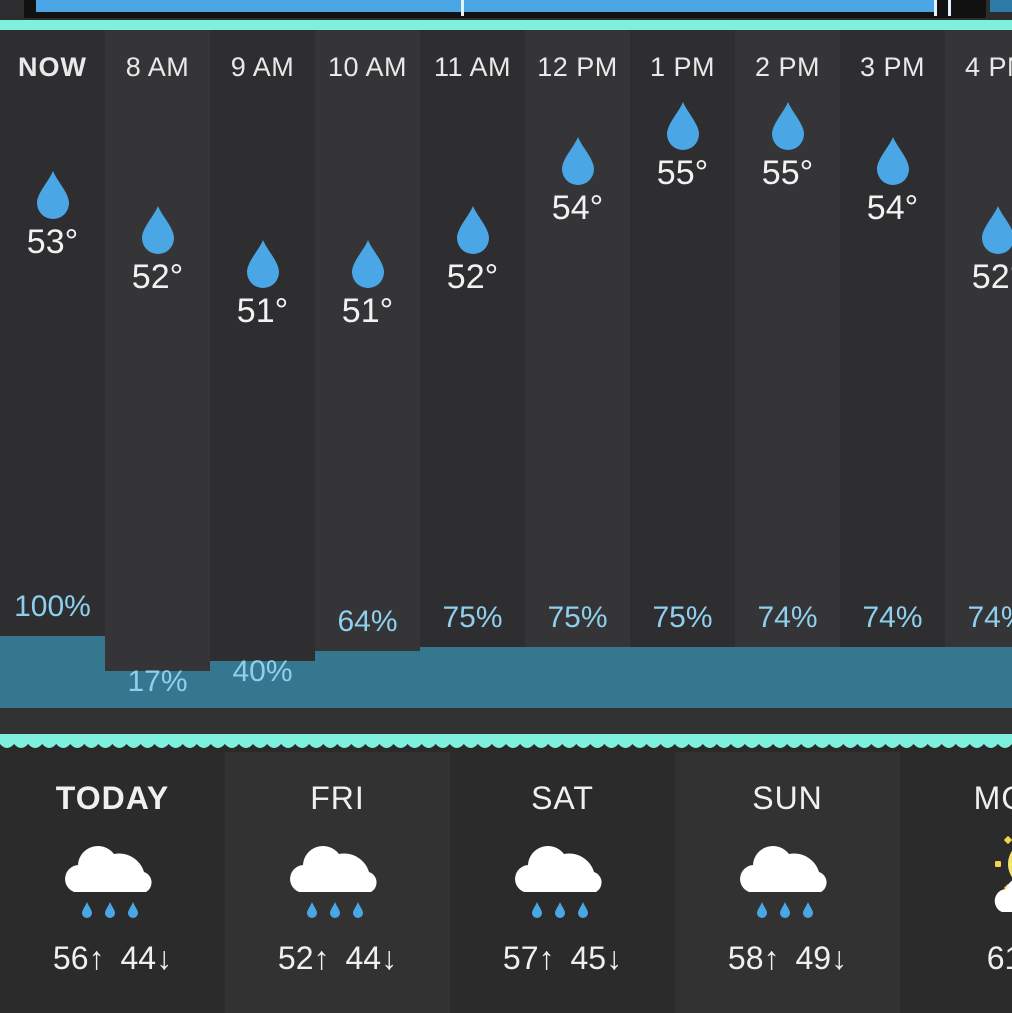 This screenshot has height=1013, width=1012. Describe the element at coordinates (303, 958) in the screenshot. I see `high-temperature: 52↑` at that location.